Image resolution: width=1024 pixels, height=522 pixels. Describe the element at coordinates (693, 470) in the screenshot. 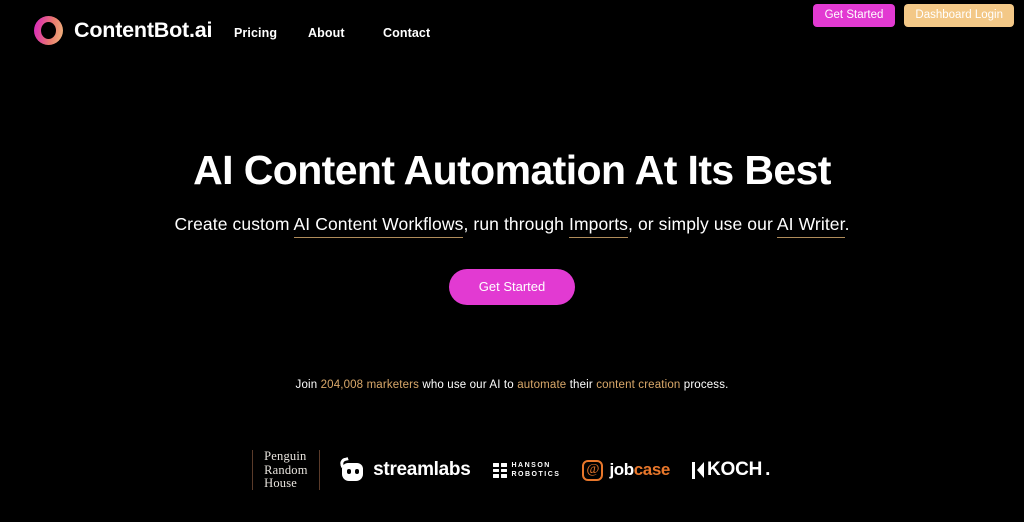

I see `koch-bar` at that location.